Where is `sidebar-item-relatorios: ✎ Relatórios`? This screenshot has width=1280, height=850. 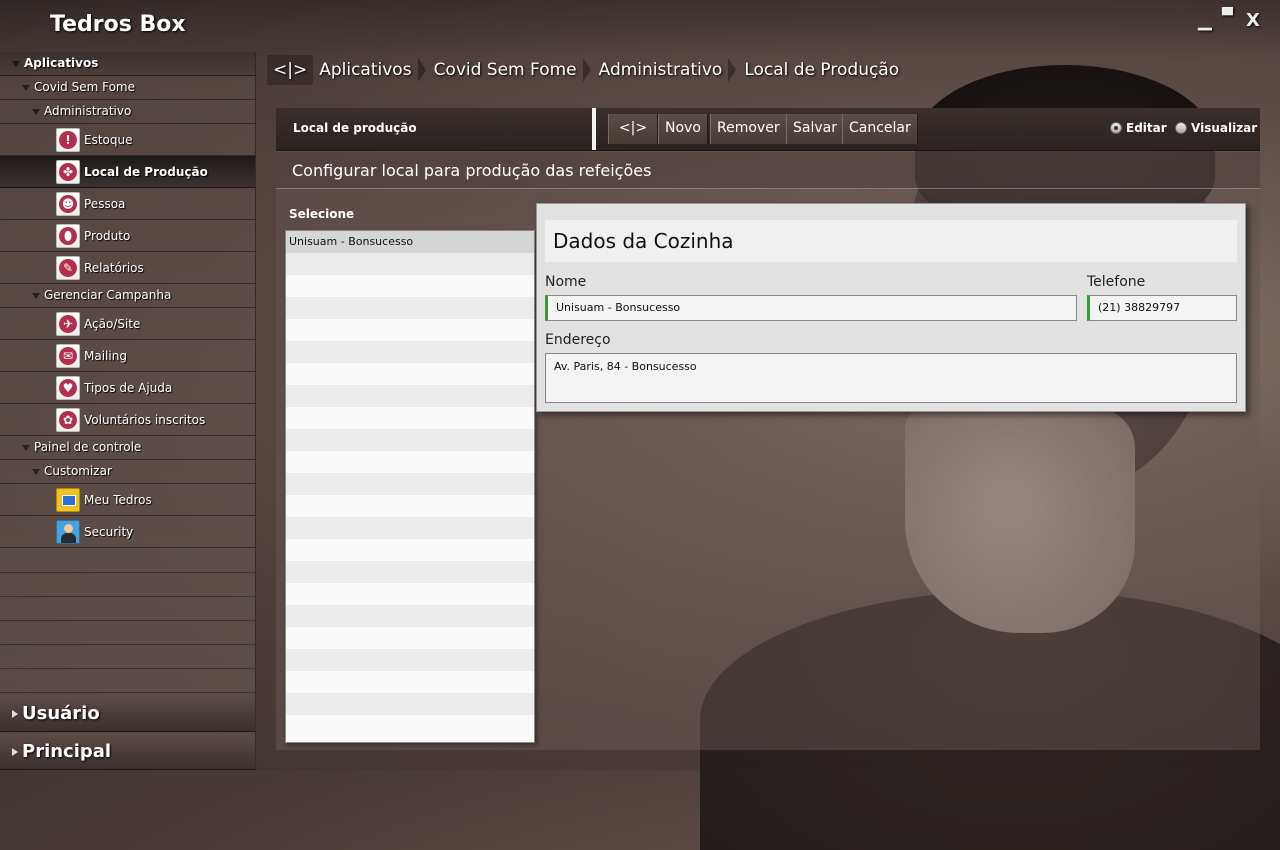 sidebar-item-relatorios: ✎ Relatórios is located at coordinates (127, 268).